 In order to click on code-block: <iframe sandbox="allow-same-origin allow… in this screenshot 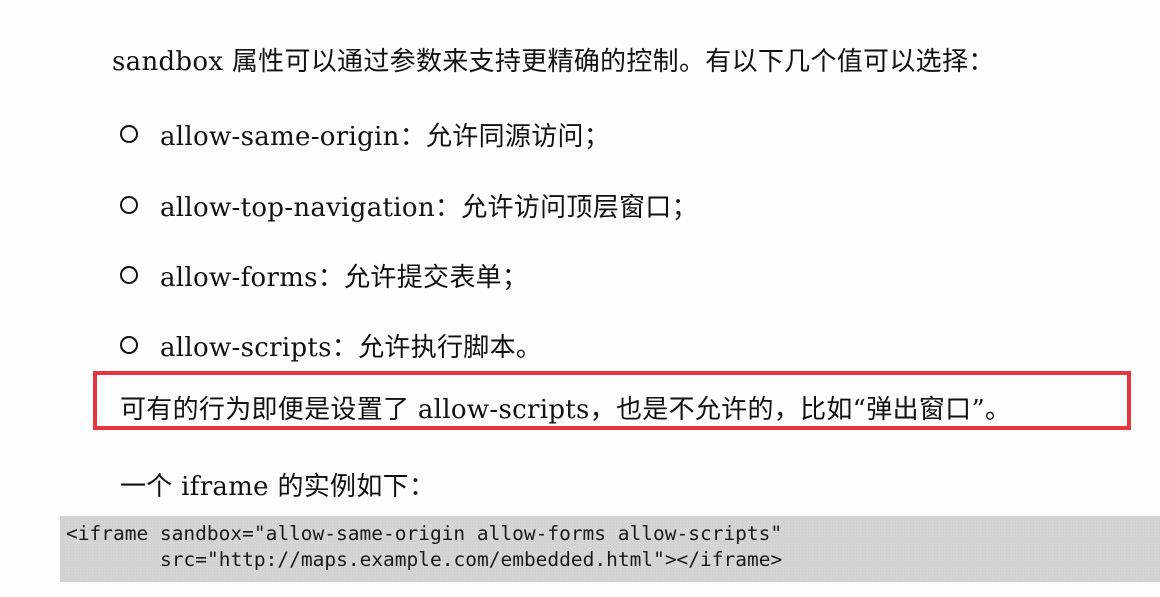, I will do `click(610, 549)`.